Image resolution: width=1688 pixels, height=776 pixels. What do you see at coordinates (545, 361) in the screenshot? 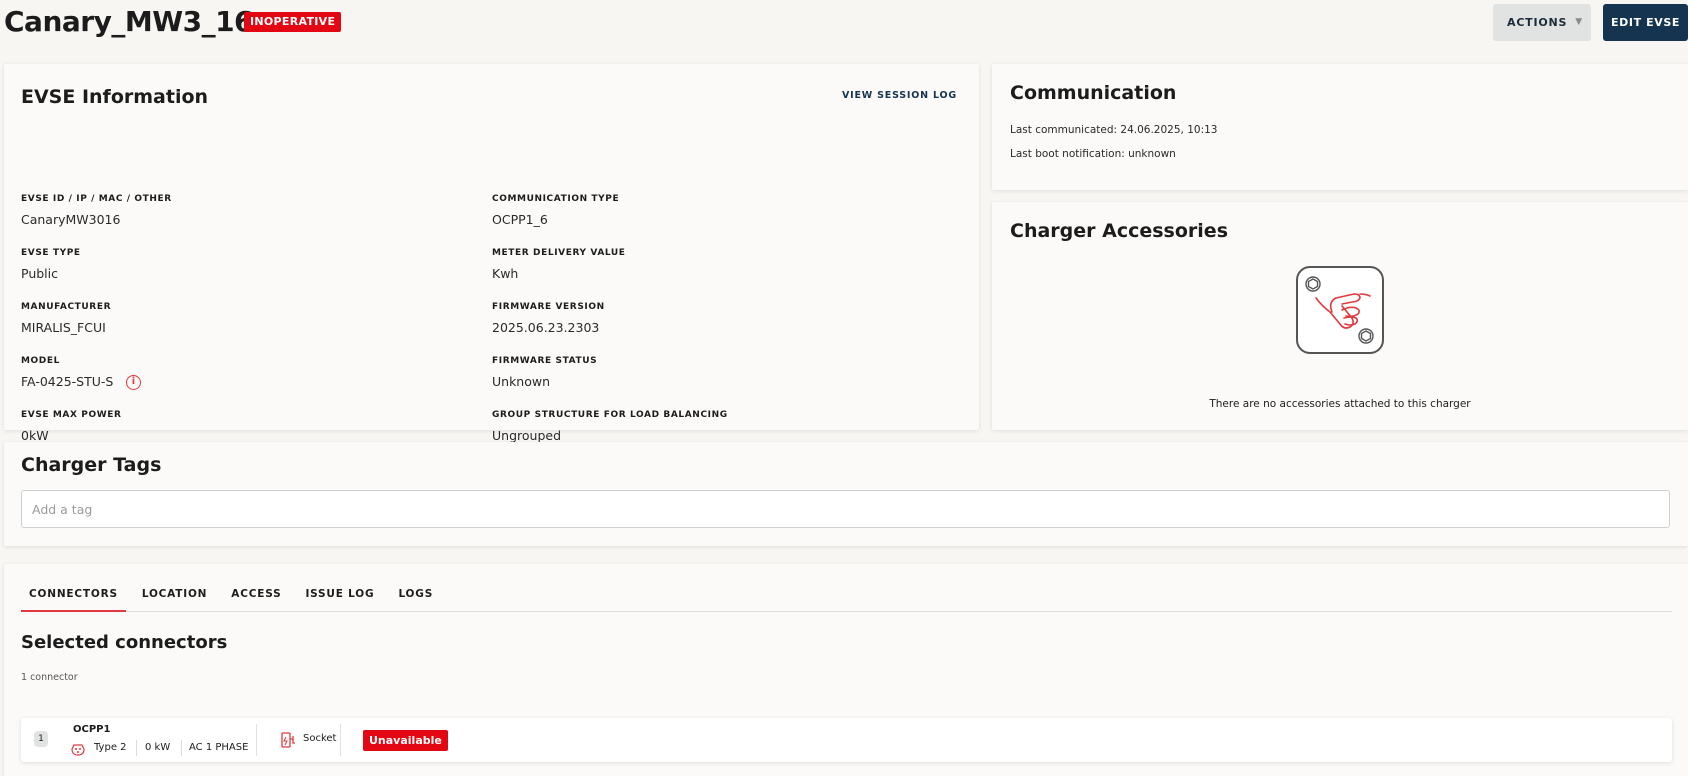
I see `firmware-status-label: FIRMWARE STATUS` at bounding box center [545, 361].